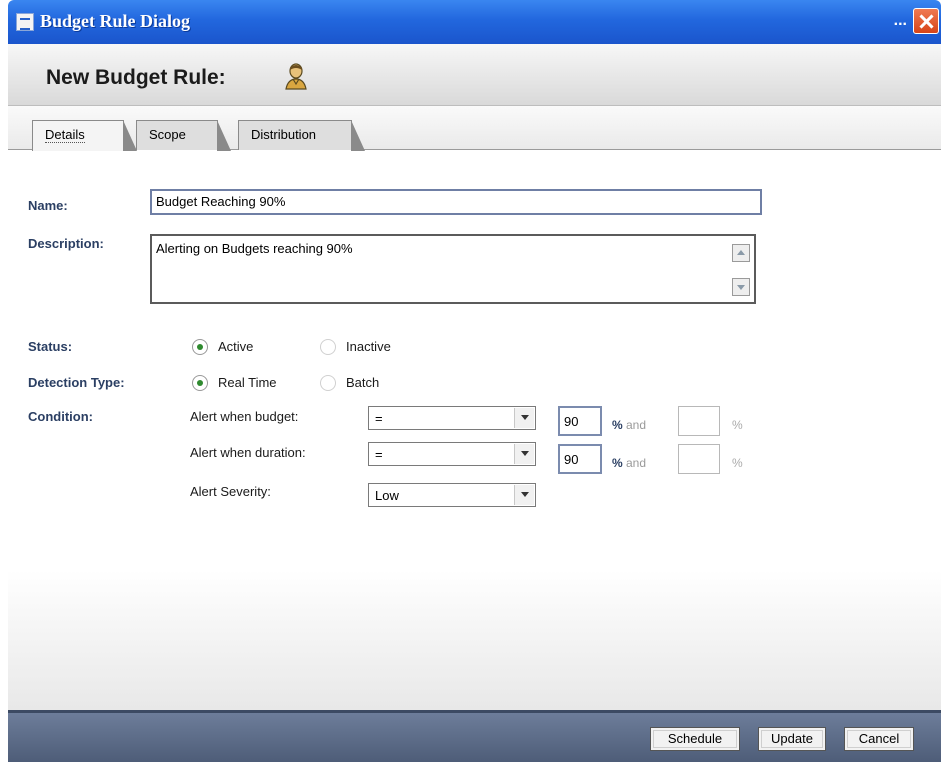  What do you see at coordinates (636, 463) in the screenshot?
I see `duration-and: and` at bounding box center [636, 463].